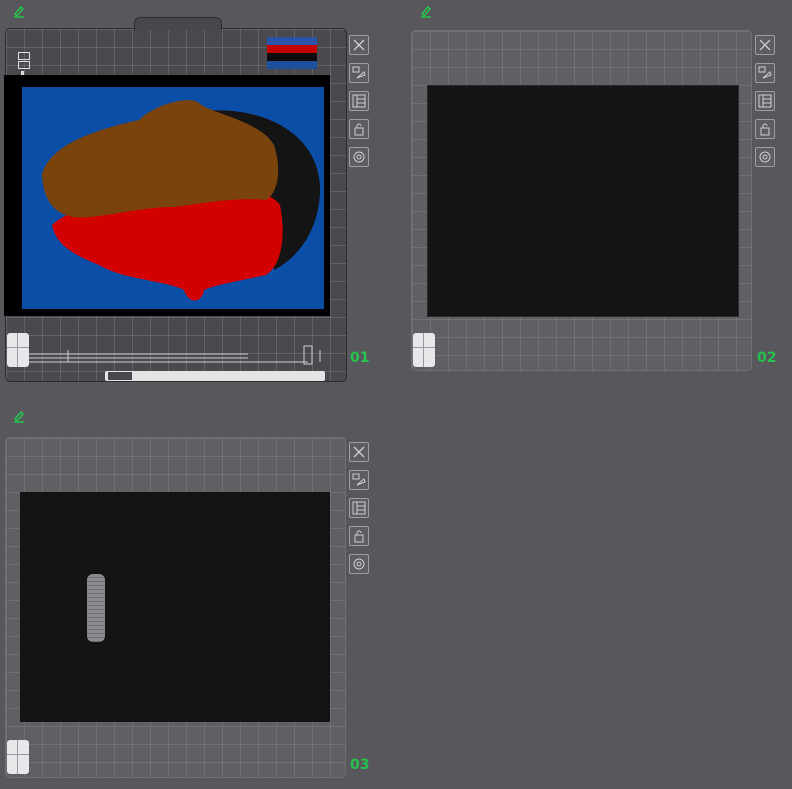  Describe the element at coordinates (24, 64) in the screenshot. I see `layer-marker` at that location.